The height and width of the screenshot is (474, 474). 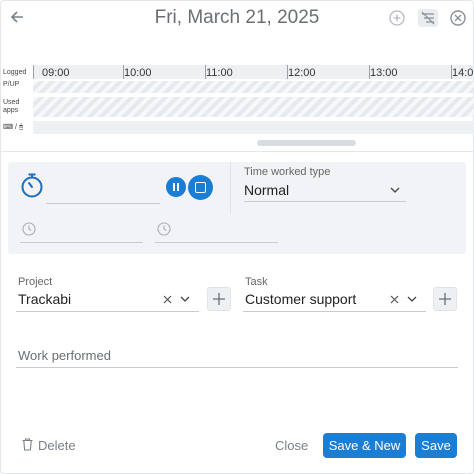 What do you see at coordinates (325, 192) in the screenshot?
I see `time-worked-type-select: Normal` at bounding box center [325, 192].